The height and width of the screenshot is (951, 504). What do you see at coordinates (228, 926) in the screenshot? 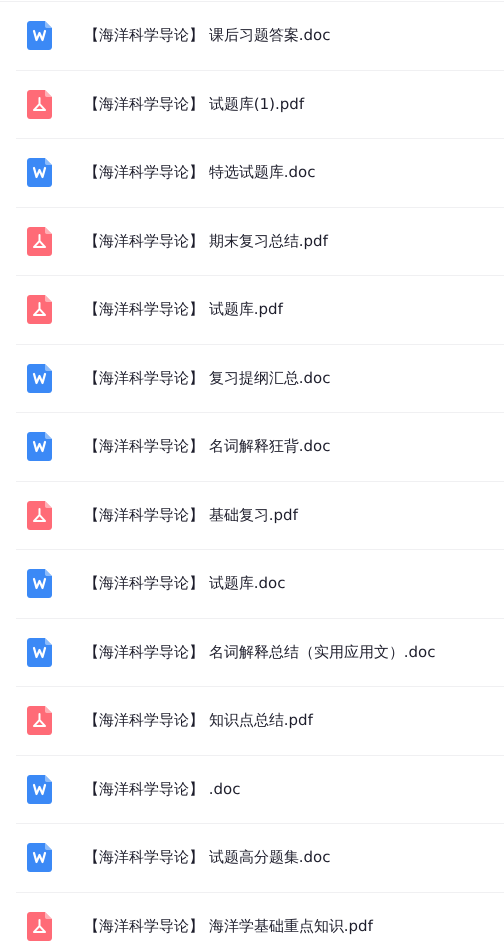
I see `file-name: 【海洋科学导论】 海洋学基础重点知识.pdf` at bounding box center [228, 926].